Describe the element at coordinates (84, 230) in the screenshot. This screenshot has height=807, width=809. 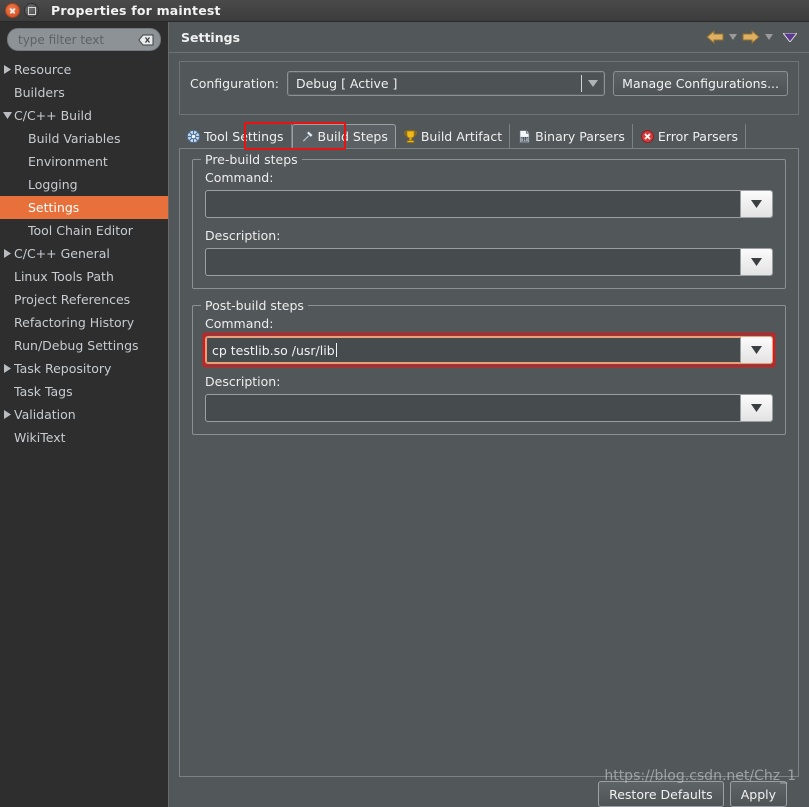
I see `sidebar-item-tool-chain-editor: Tool Chain Editor` at that location.